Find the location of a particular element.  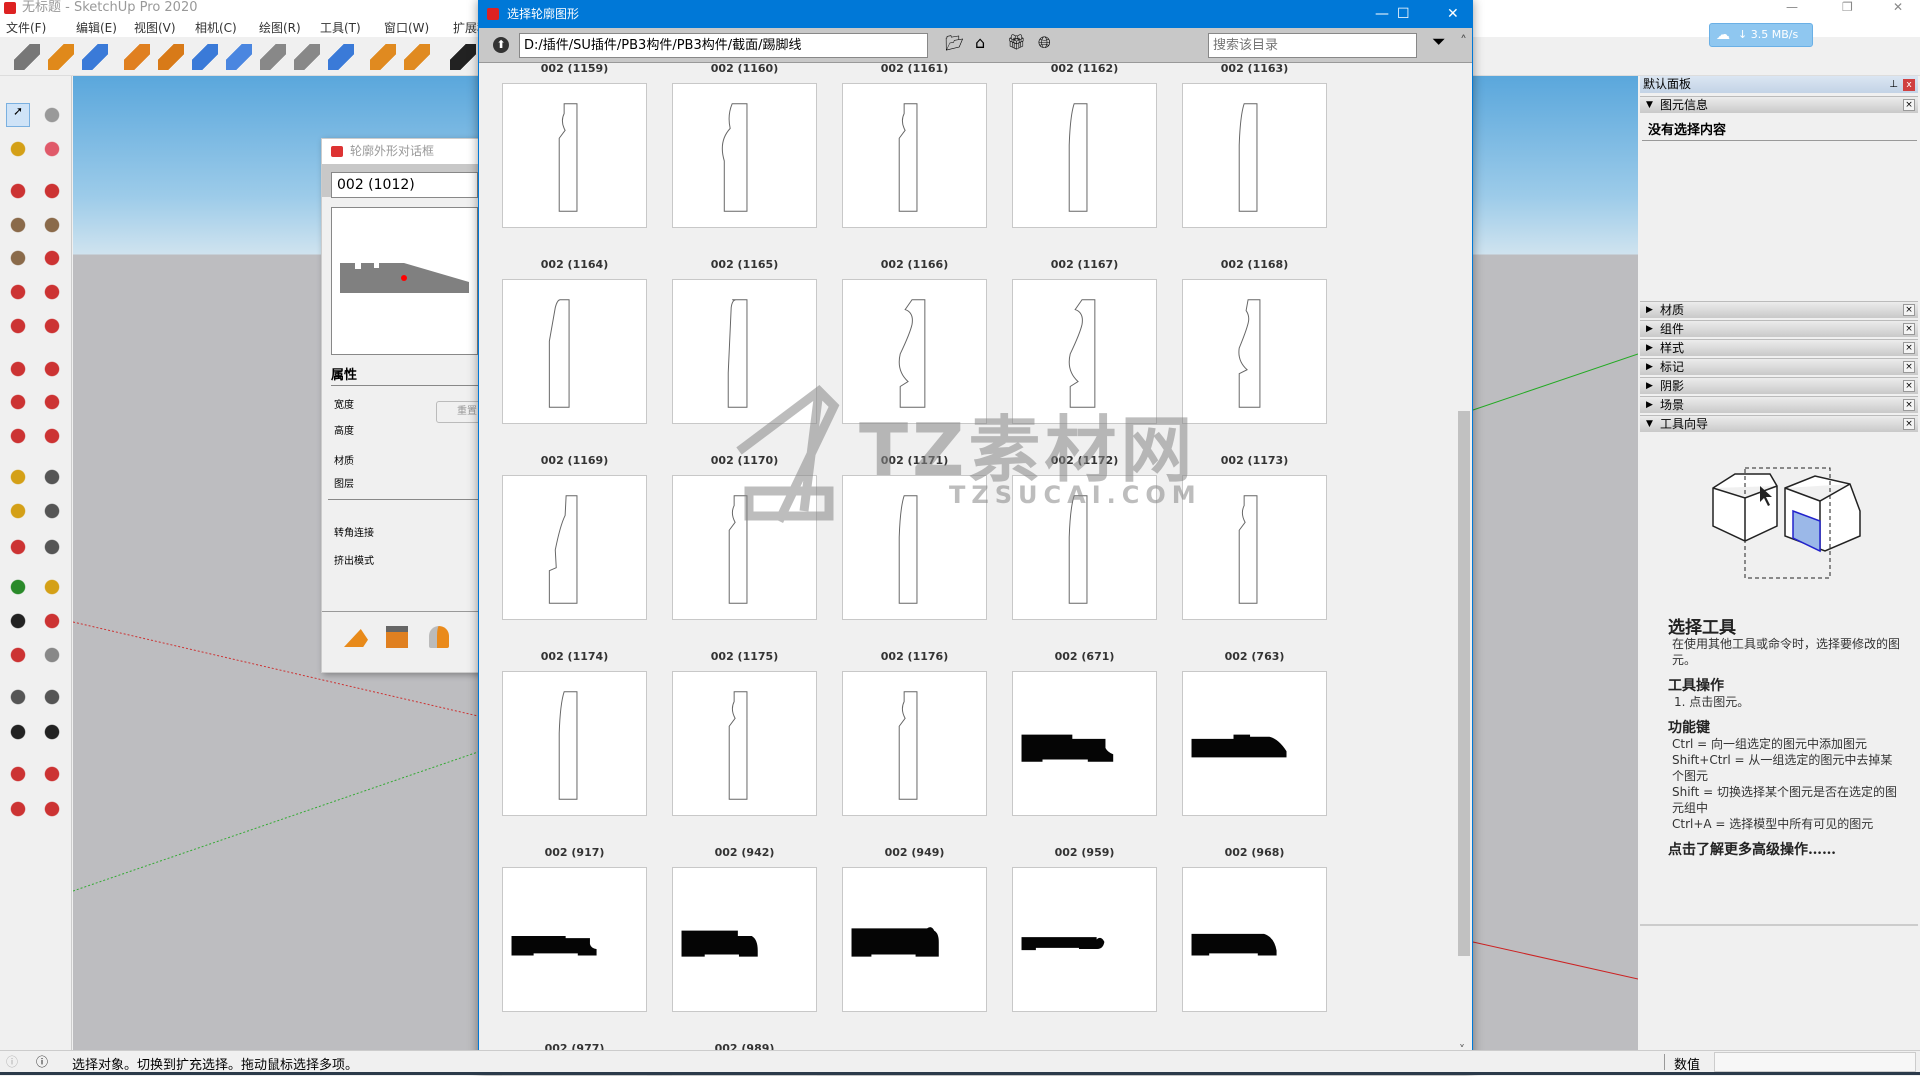

push-pull-icon is located at coordinates (52, 369).